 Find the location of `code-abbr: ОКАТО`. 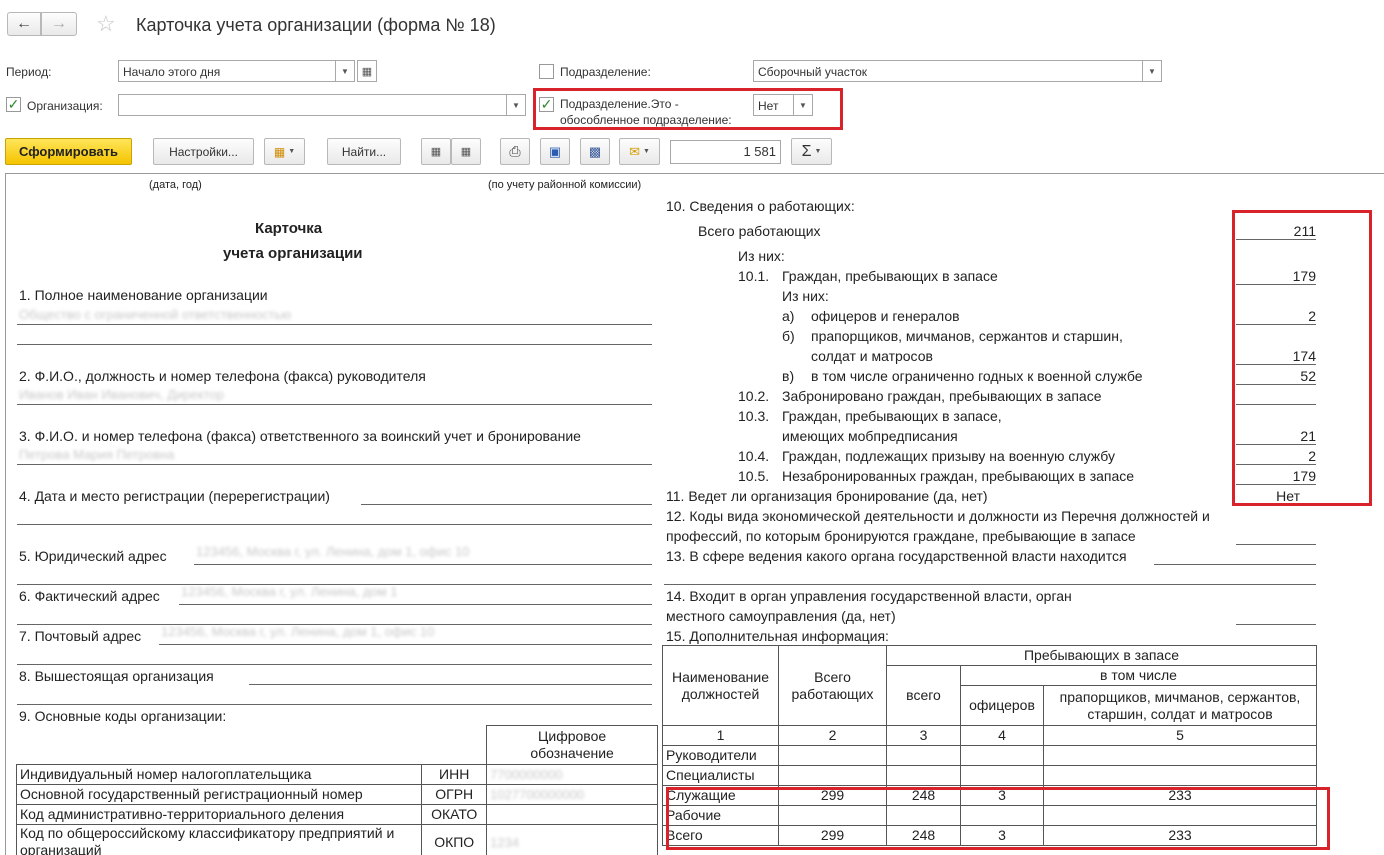

code-abbr: ОКАТО is located at coordinates (454, 814).